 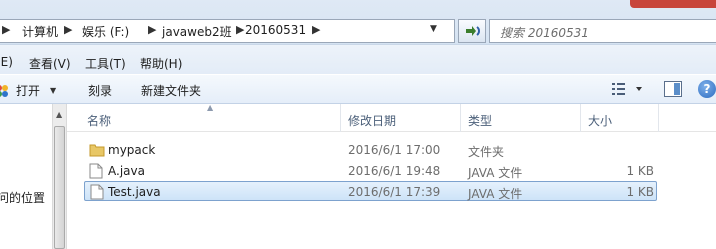 I want to click on open-with-icon, so click(x=4, y=91).